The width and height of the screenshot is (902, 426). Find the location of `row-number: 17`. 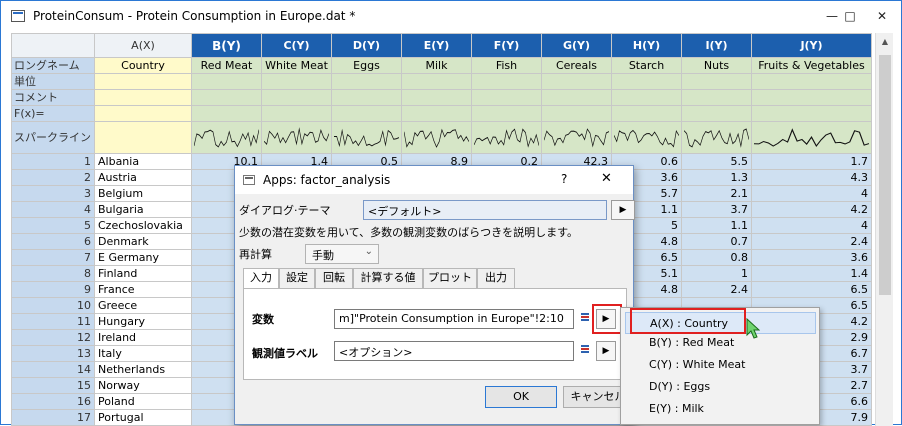

row-number: 17 is located at coordinates (53, 417).